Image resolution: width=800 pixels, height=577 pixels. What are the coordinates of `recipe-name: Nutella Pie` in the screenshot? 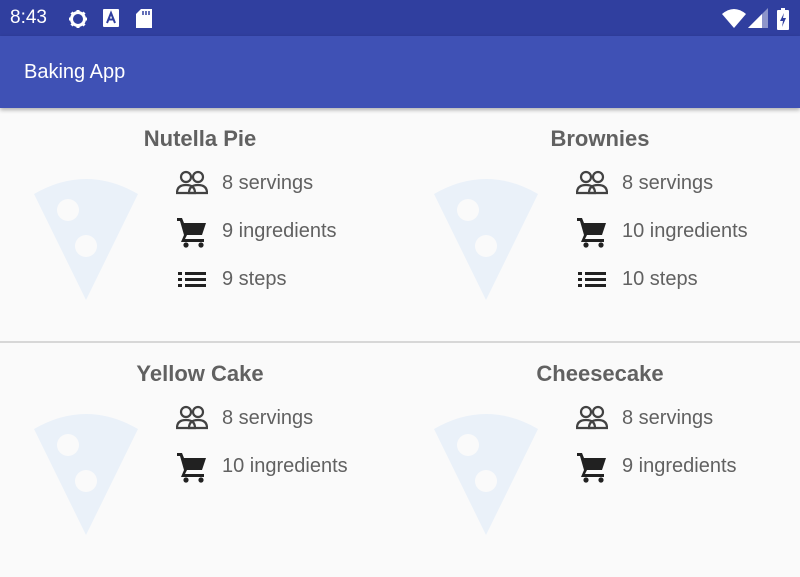 It's located at (200, 138).